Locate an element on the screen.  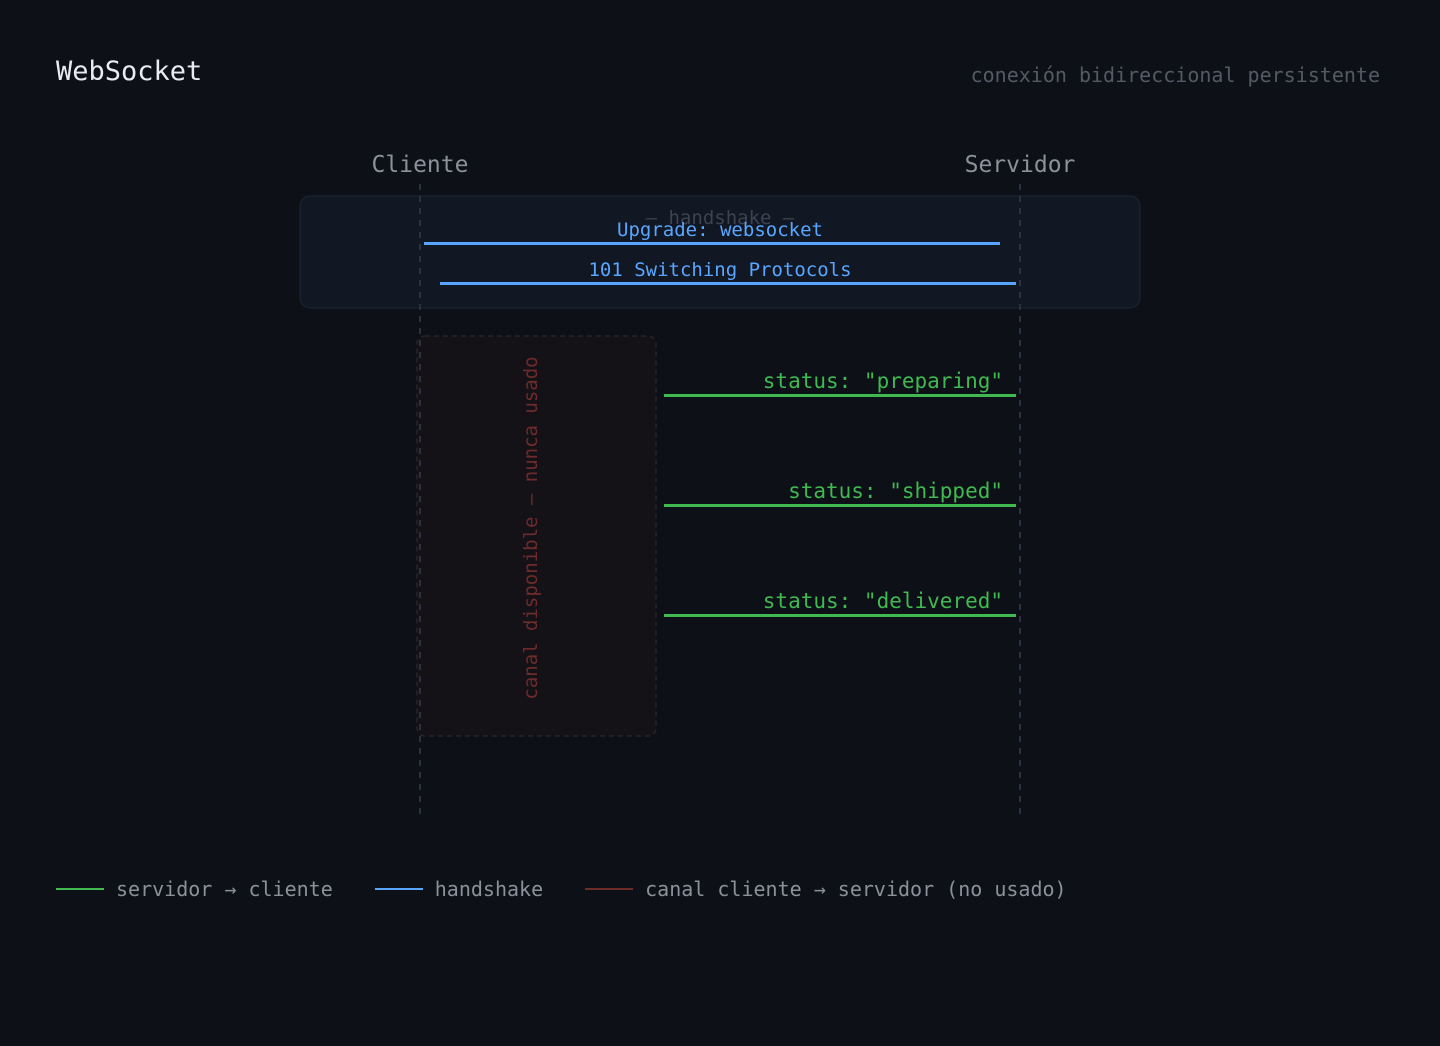
legend-swatch-red is located at coordinates (609, 889).